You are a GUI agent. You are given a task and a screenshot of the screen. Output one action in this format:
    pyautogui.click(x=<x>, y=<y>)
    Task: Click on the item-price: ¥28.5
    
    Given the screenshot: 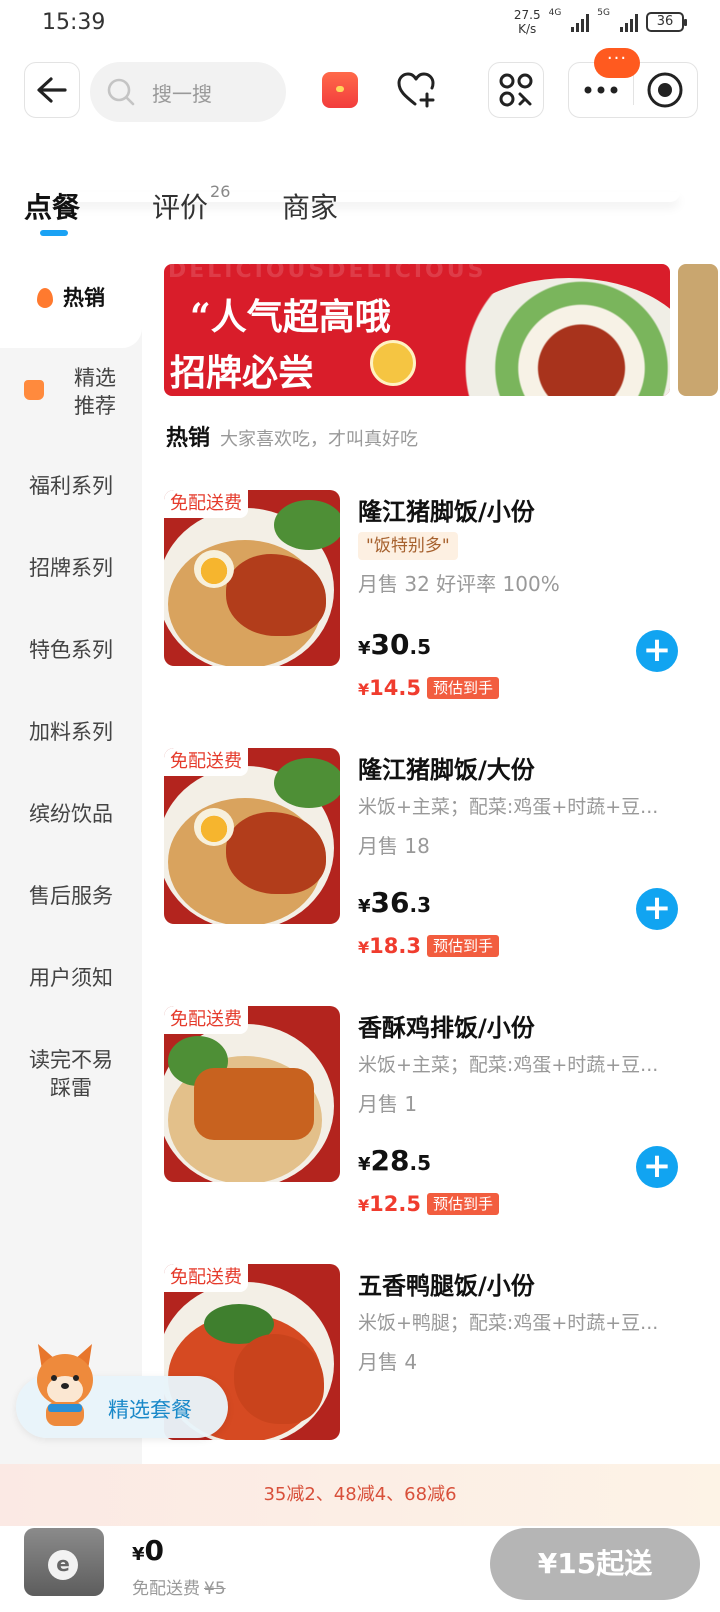 What is the action you would take?
    pyautogui.click(x=394, y=1160)
    